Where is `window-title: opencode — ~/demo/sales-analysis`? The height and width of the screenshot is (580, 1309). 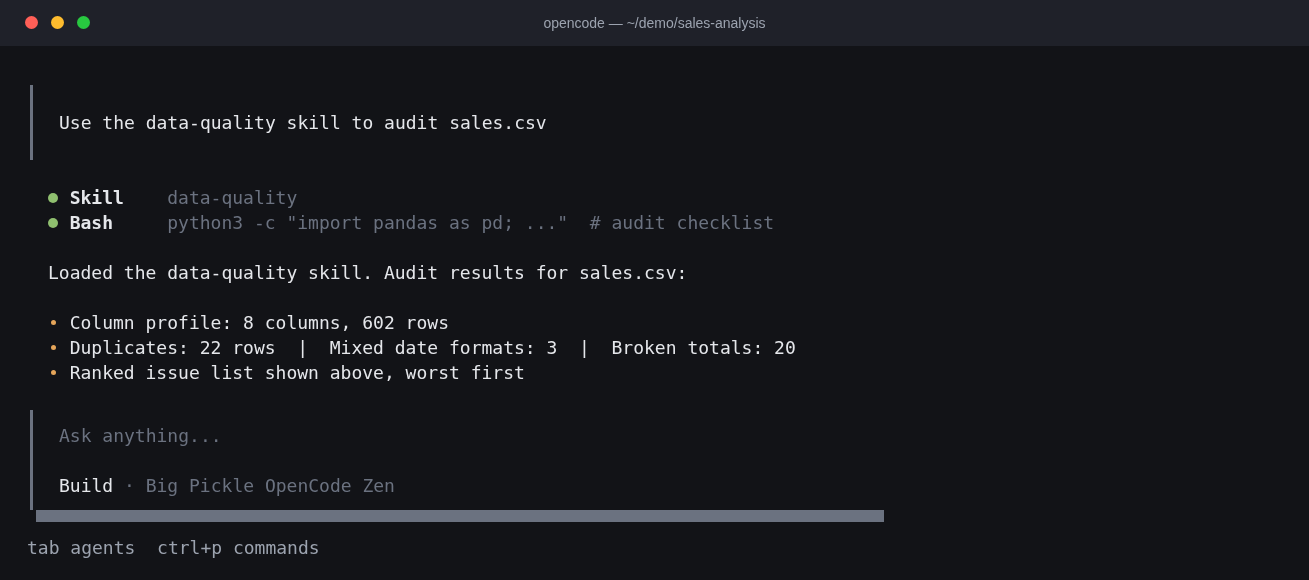 window-title: opencode — ~/demo/sales-analysis is located at coordinates (654, 23).